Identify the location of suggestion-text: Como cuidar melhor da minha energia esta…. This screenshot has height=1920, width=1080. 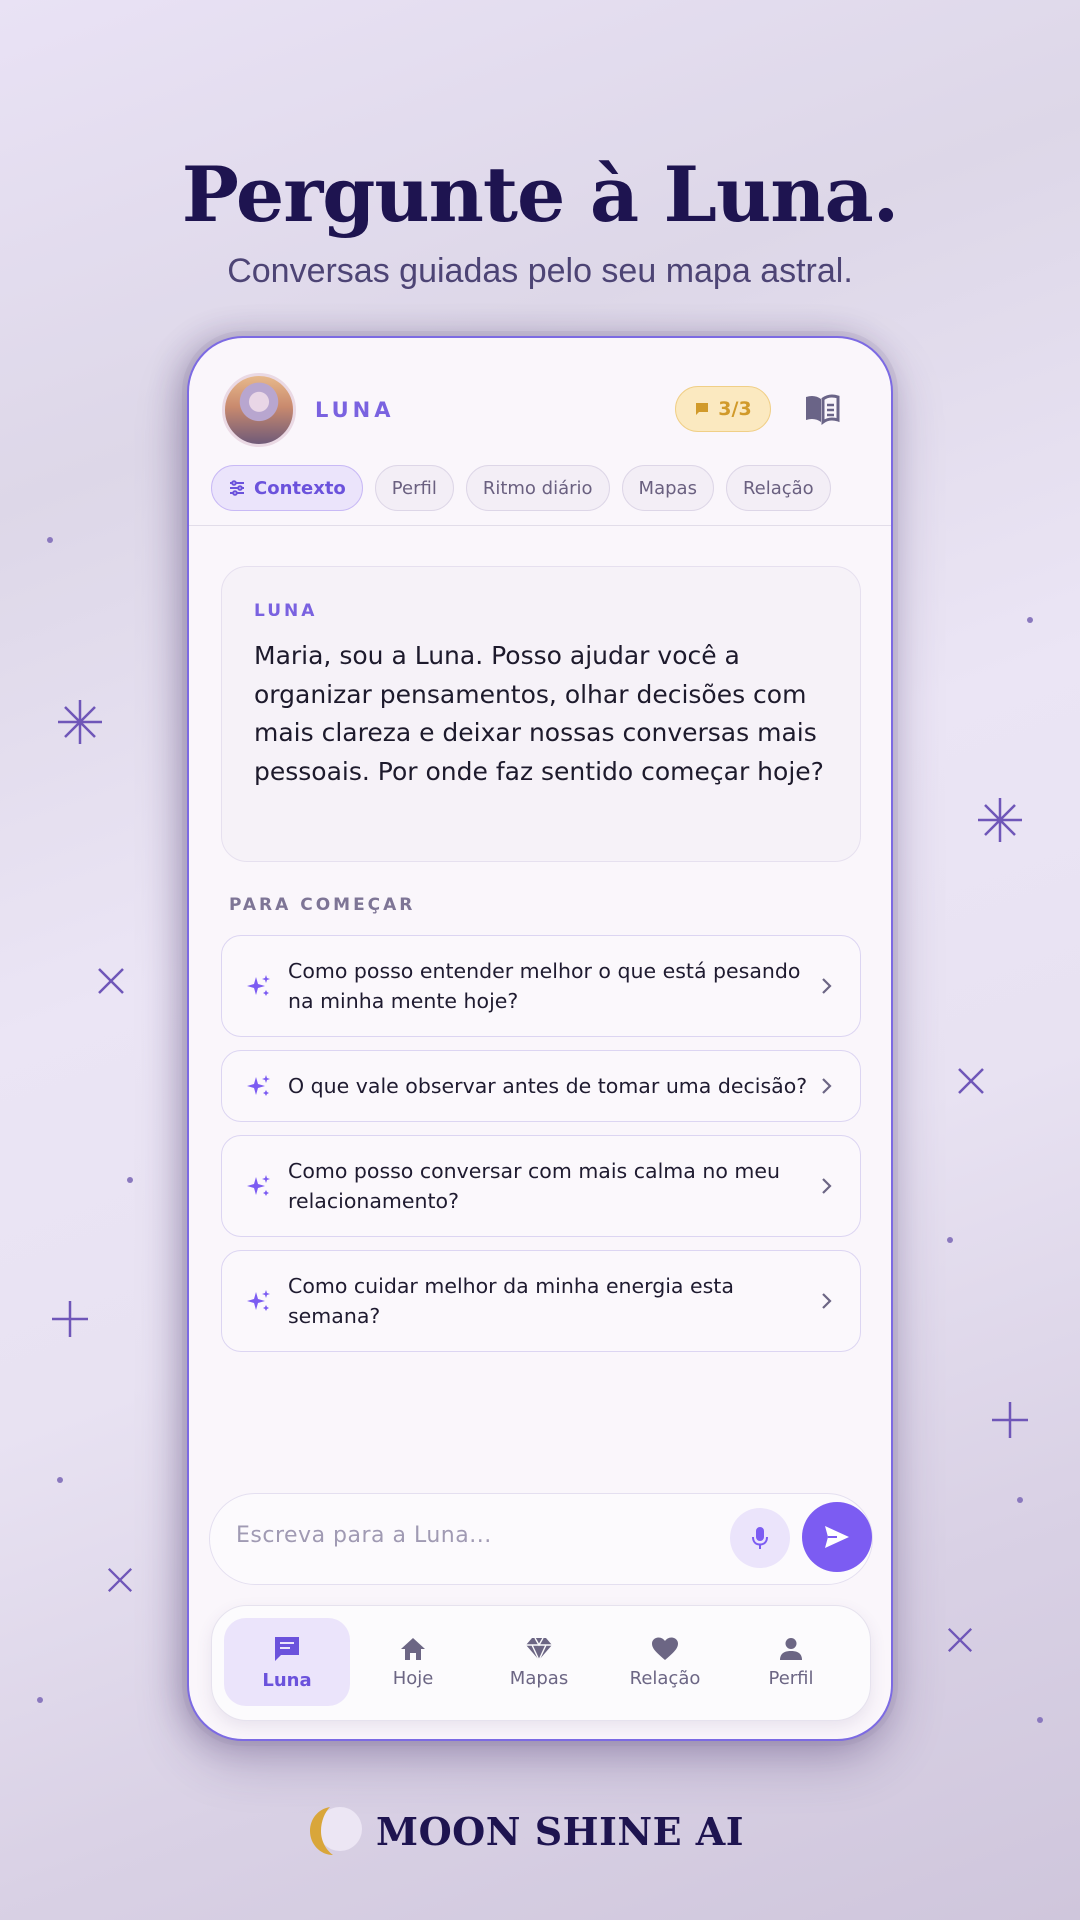
(511, 1301).